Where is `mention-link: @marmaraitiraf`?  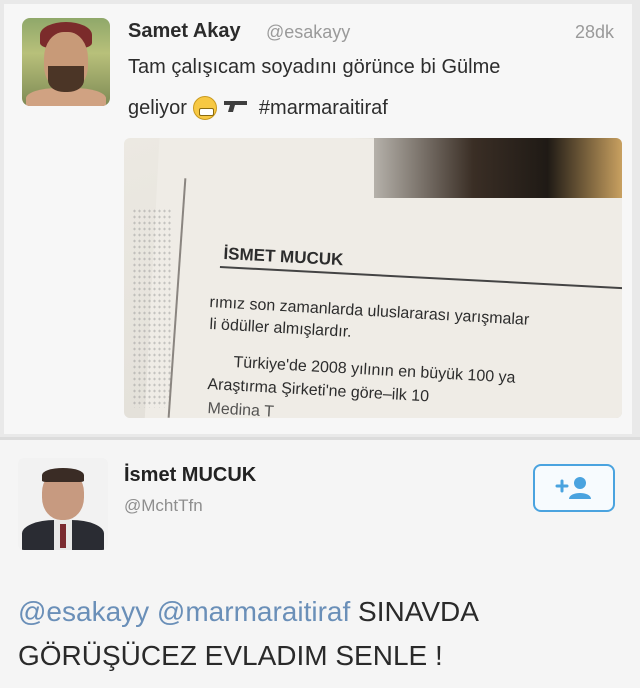 mention-link: @marmaraitiraf is located at coordinates (253, 611).